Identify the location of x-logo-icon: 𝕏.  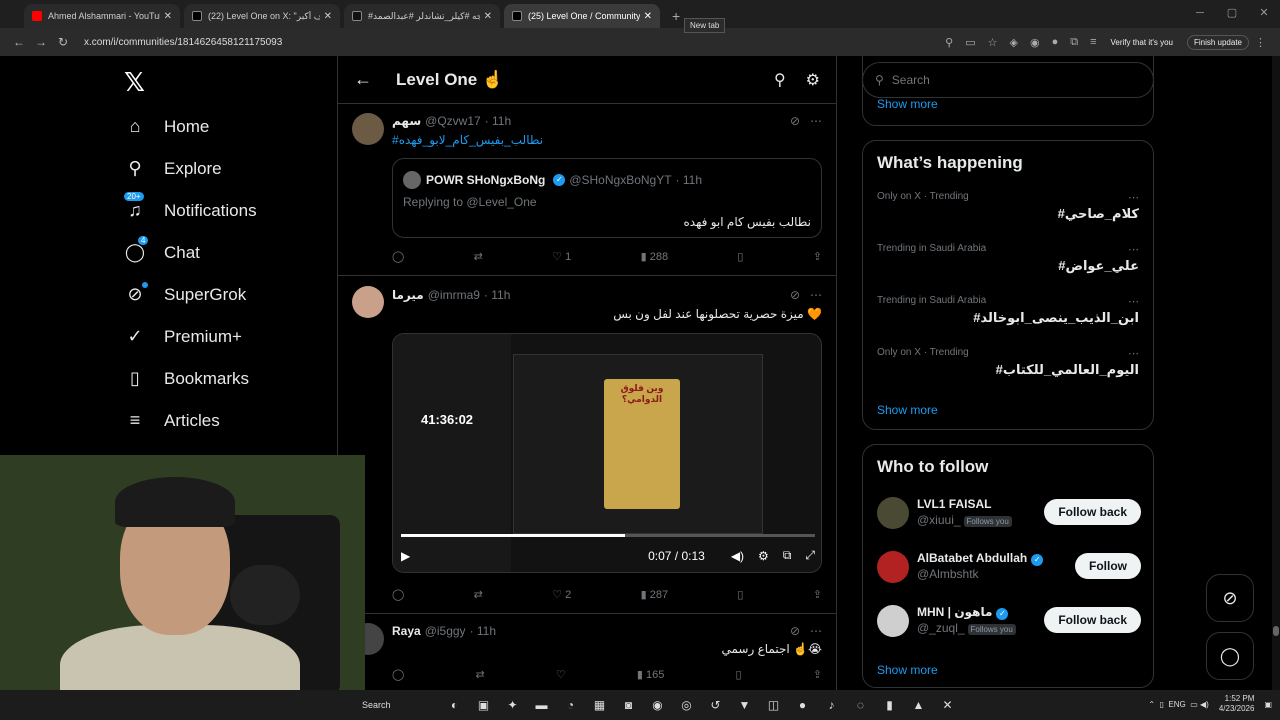
(134, 83).